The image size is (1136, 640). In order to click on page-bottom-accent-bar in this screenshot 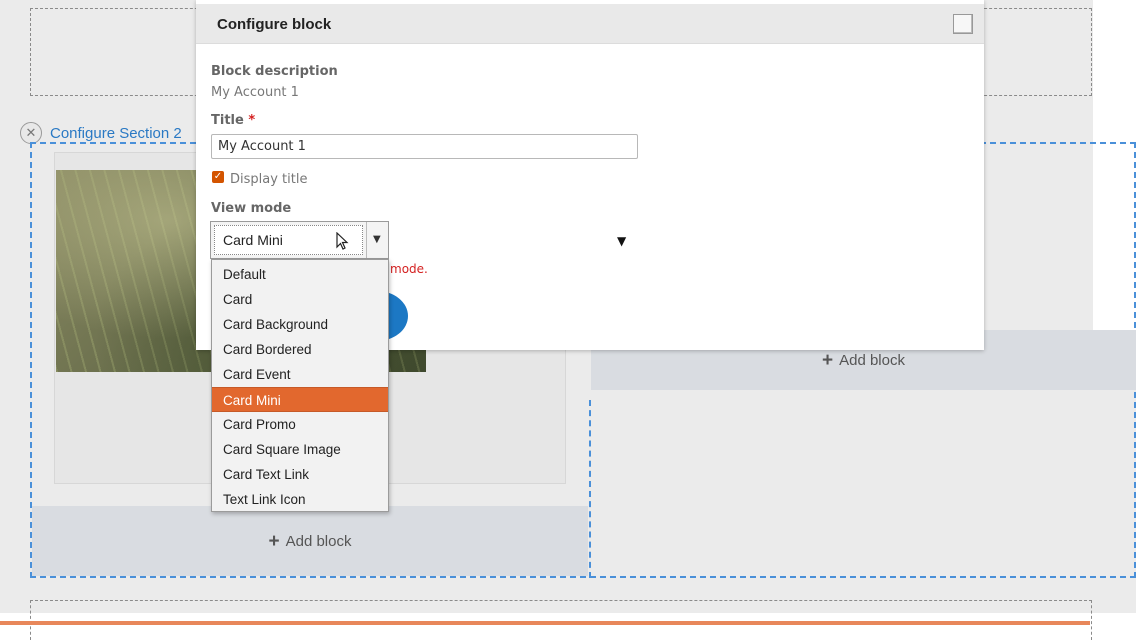, I will do `click(545, 623)`.